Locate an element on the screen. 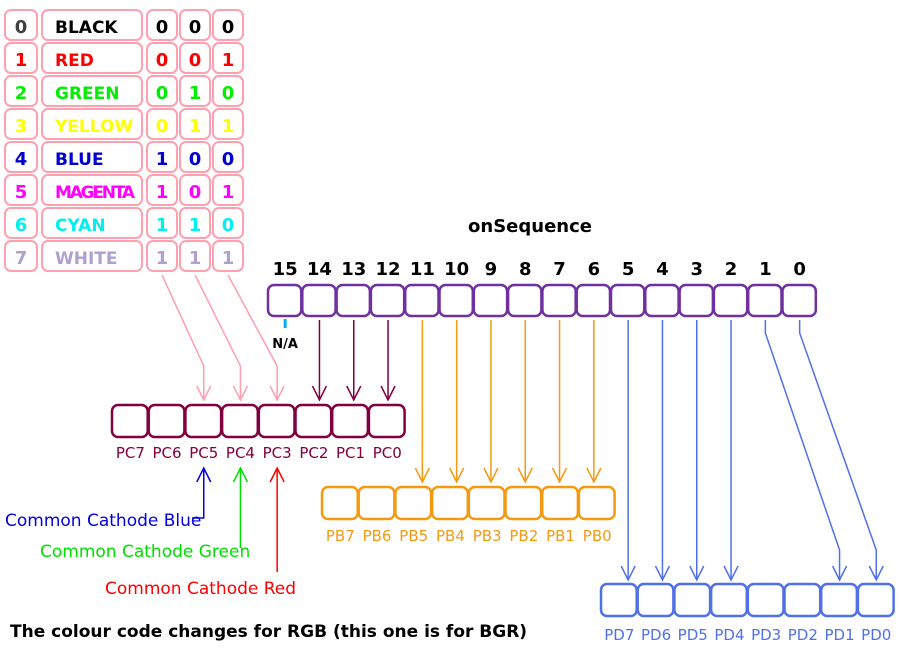 The image size is (900, 650). port-pin-label: PC1 is located at coordinates (350, 453).